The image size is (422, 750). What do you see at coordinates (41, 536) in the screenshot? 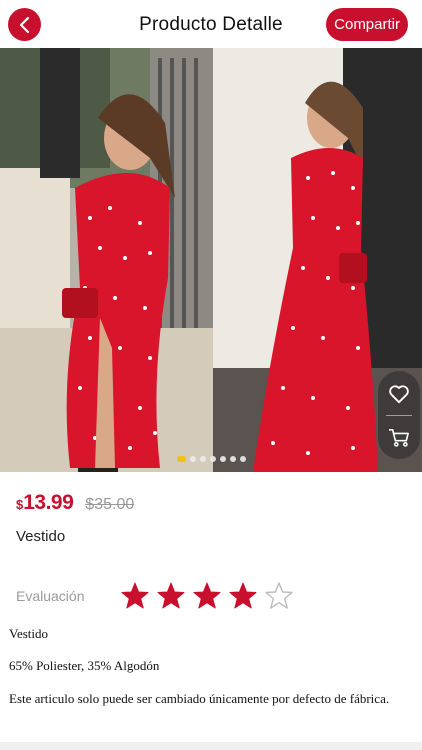
I see `product-name: Vestido` at bounding box center [41, 536].